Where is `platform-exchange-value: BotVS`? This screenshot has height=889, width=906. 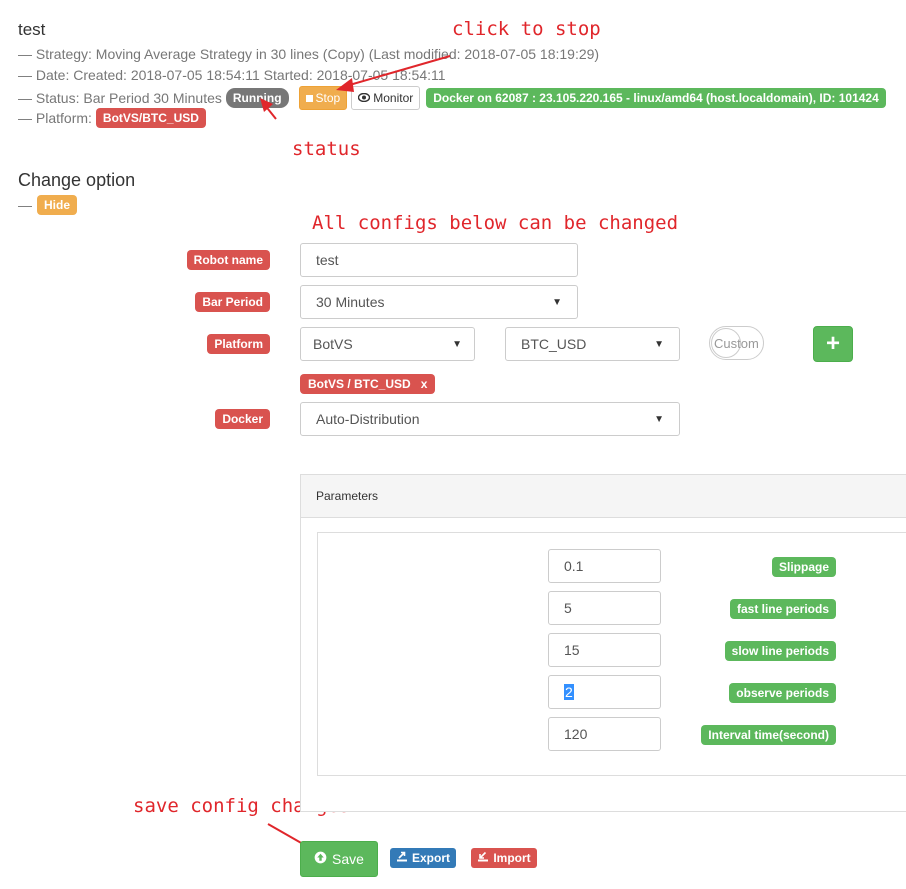 platform-exchange-value: BotVS is located at coordinates (333, 344).